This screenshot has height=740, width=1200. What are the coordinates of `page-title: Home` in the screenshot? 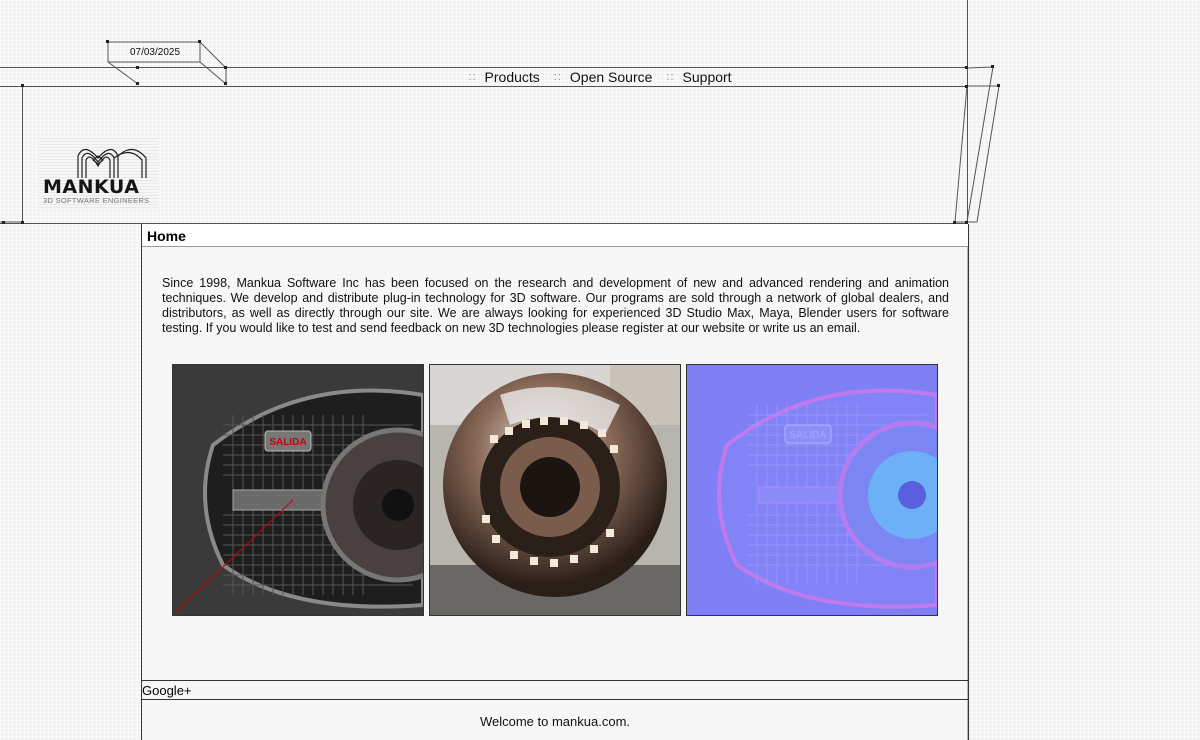 It's located at (555, 235).